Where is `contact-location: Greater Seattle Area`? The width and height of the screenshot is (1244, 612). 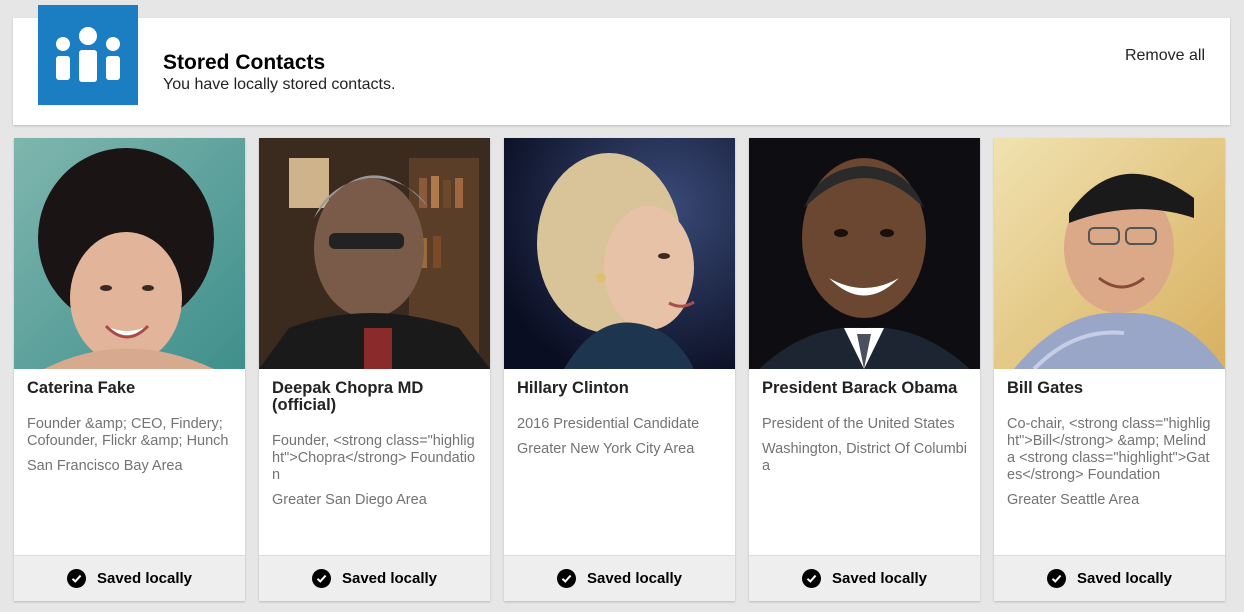
contact-location: Greater Seattle Area is located at coordinates (1073, 500).